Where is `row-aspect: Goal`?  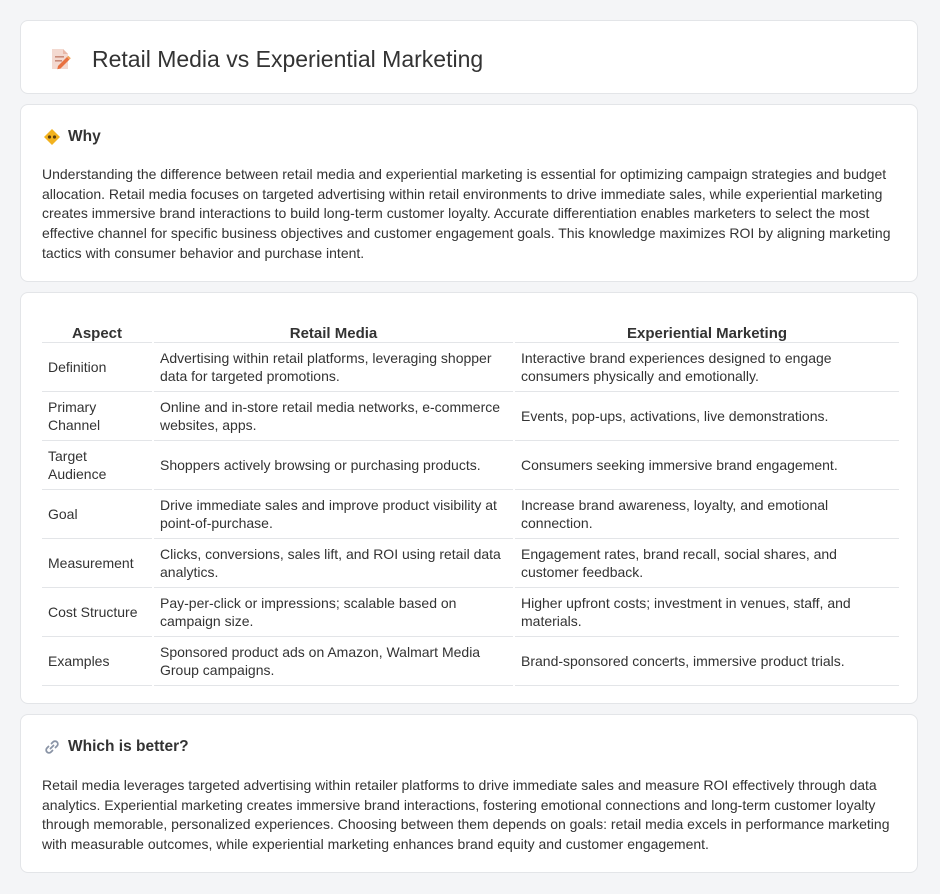 row-aspect: Goal is located at coordinates (98, 514).